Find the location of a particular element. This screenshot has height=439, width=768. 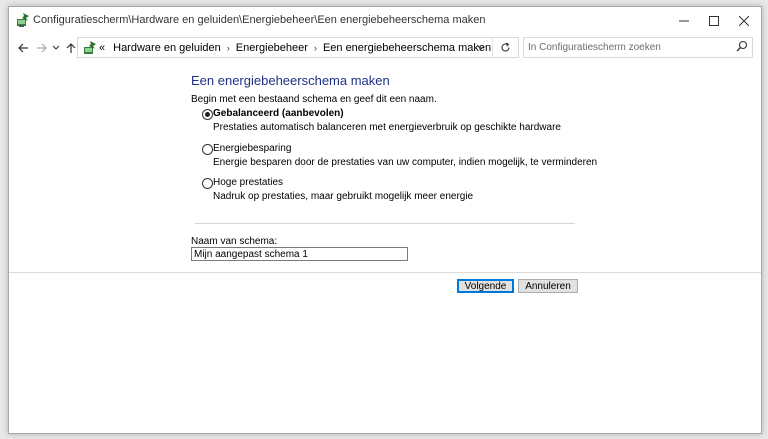

page-title: Een energiebeheerschema maken is located at coordinates (290, 80).